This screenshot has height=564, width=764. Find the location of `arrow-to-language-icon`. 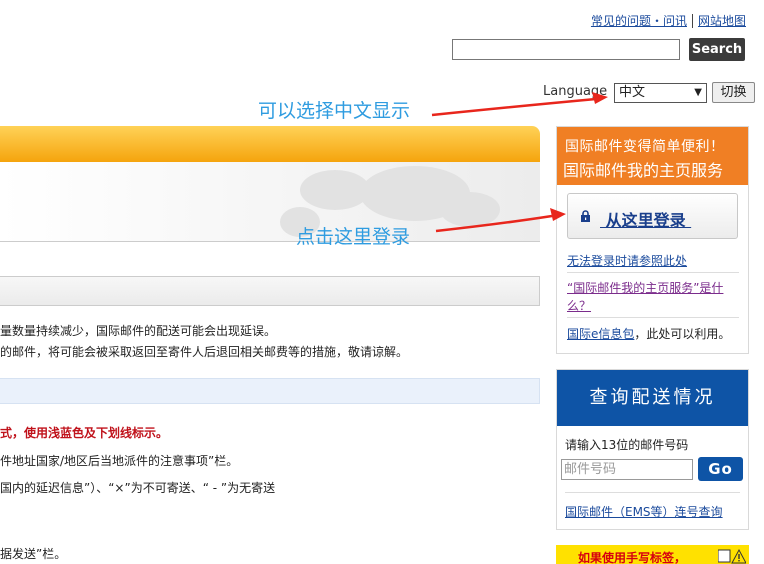

arrow-to-language-icon is located at coordinates (519, 104).